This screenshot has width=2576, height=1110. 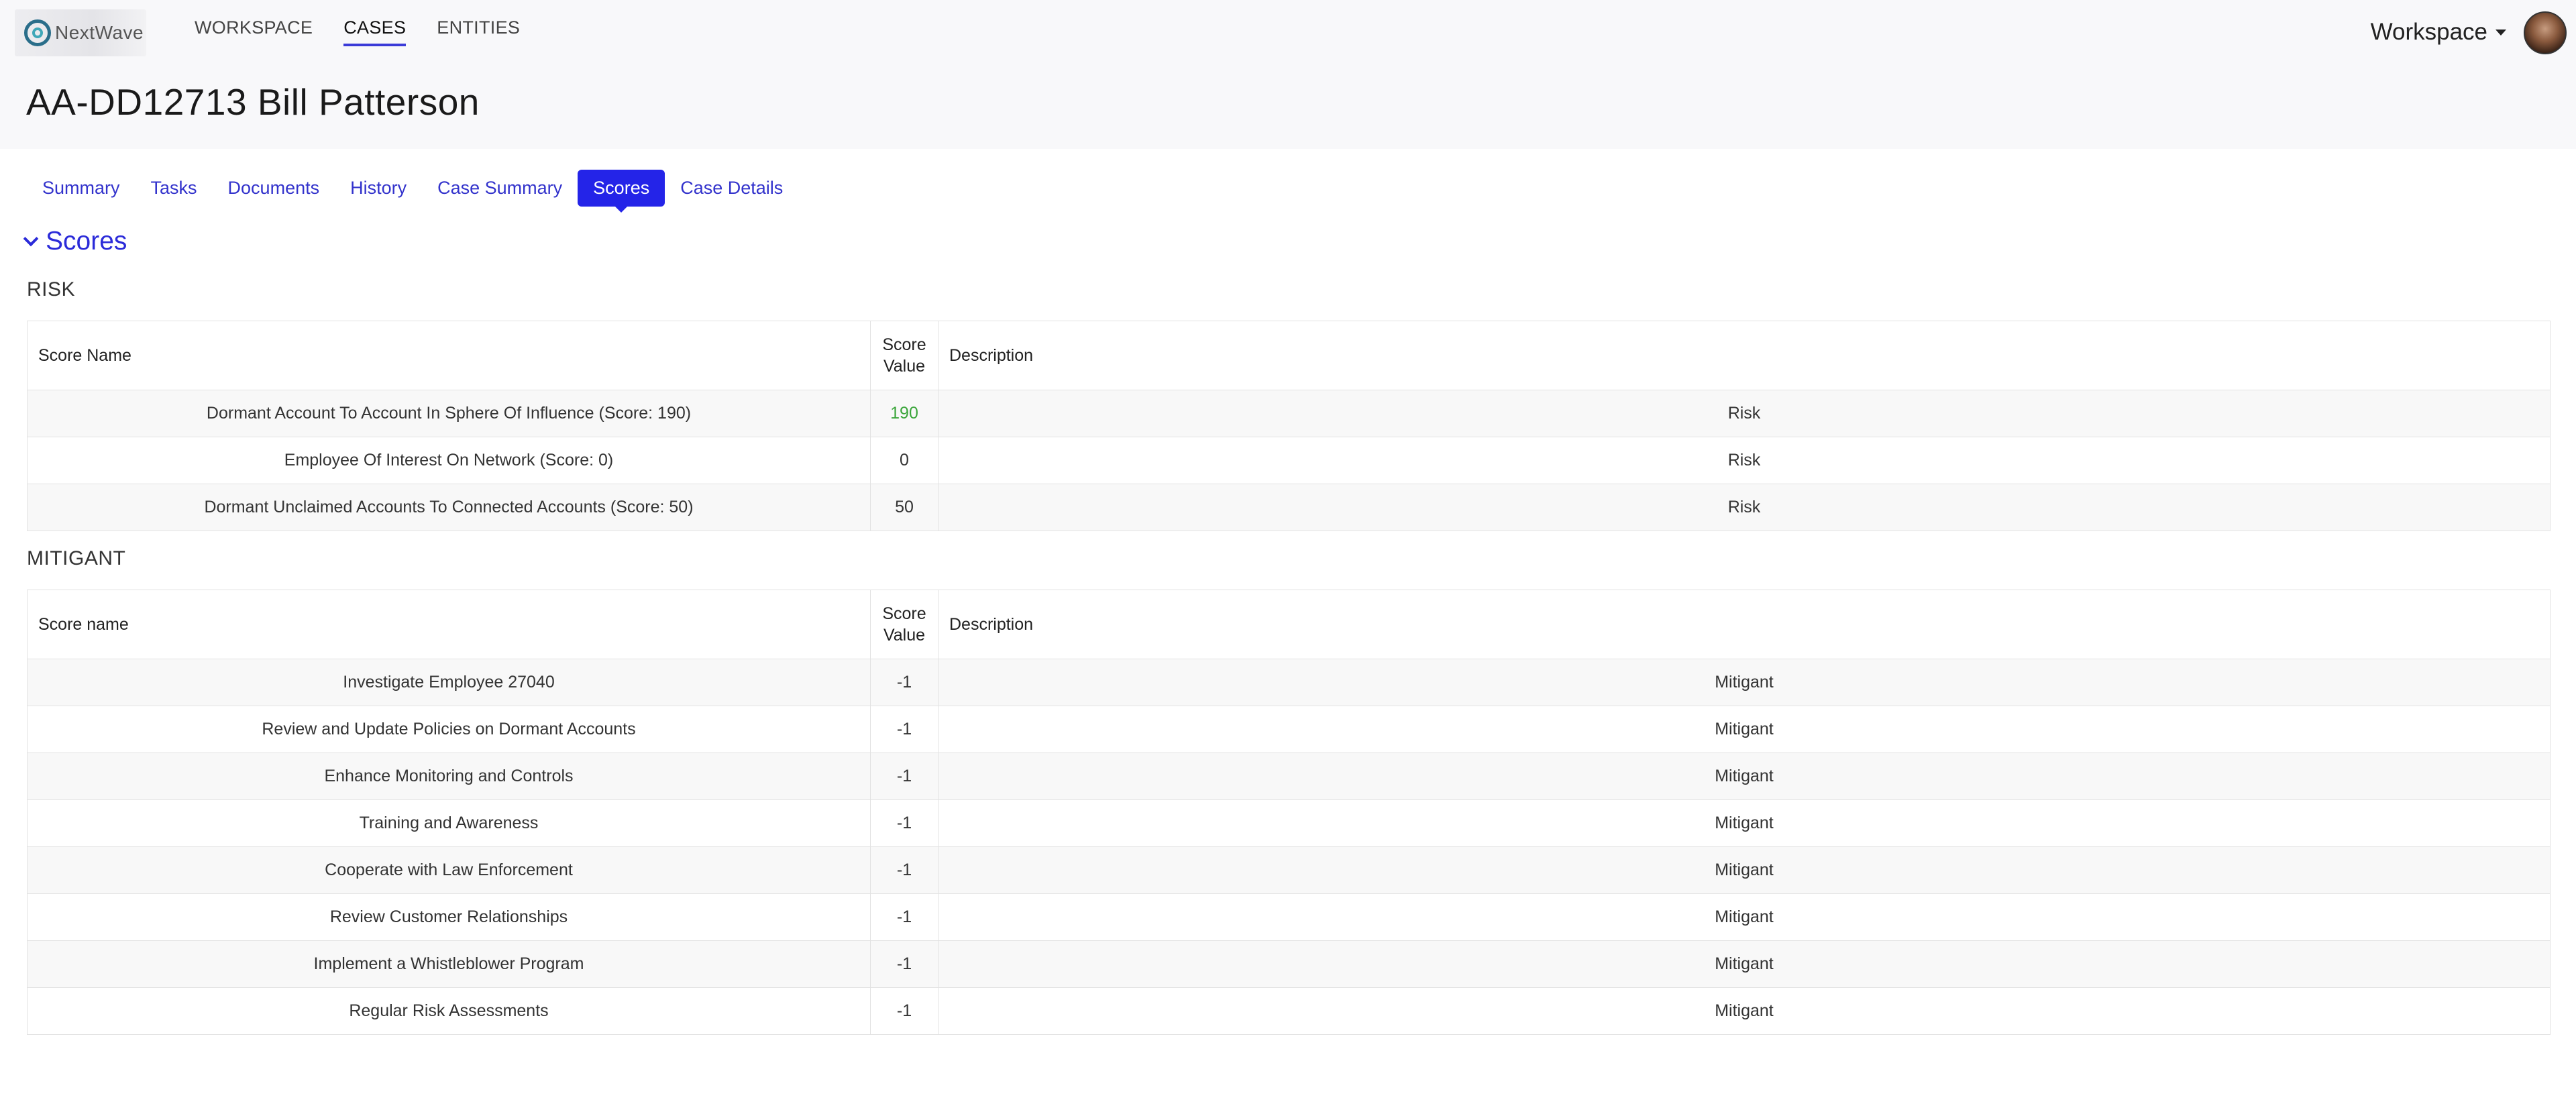 I want to click on tab-case-details: Case Details, so click(x=731, y=189).